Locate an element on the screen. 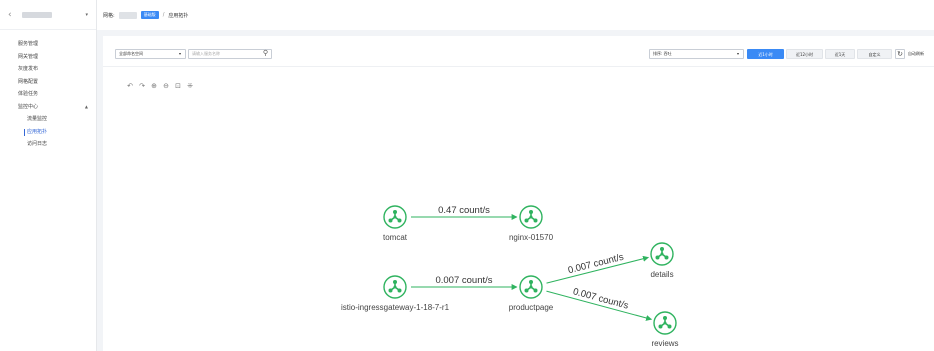  sidebar-item-label: 访问日志 is located at coordinates (37, 144).